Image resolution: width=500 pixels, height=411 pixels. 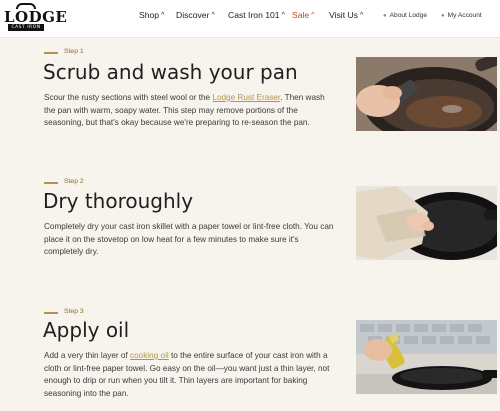 What do you see at coordinates (87, 355) in the screenshot?
I see `step-body-text: Add a very thin layer of` at bounding box center [87, 355].